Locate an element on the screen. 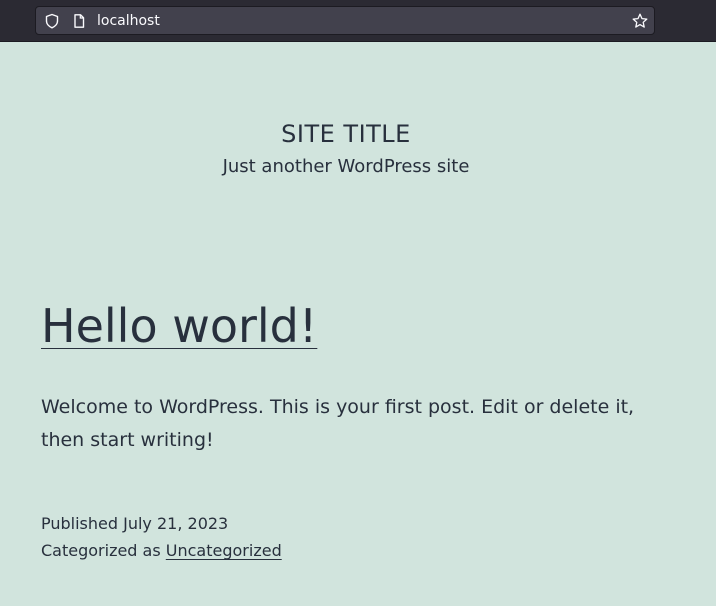 The height and width of the screenshot is (606, 716). category-line: Categorized as Uncategorized is located at coordinates (161, 550).